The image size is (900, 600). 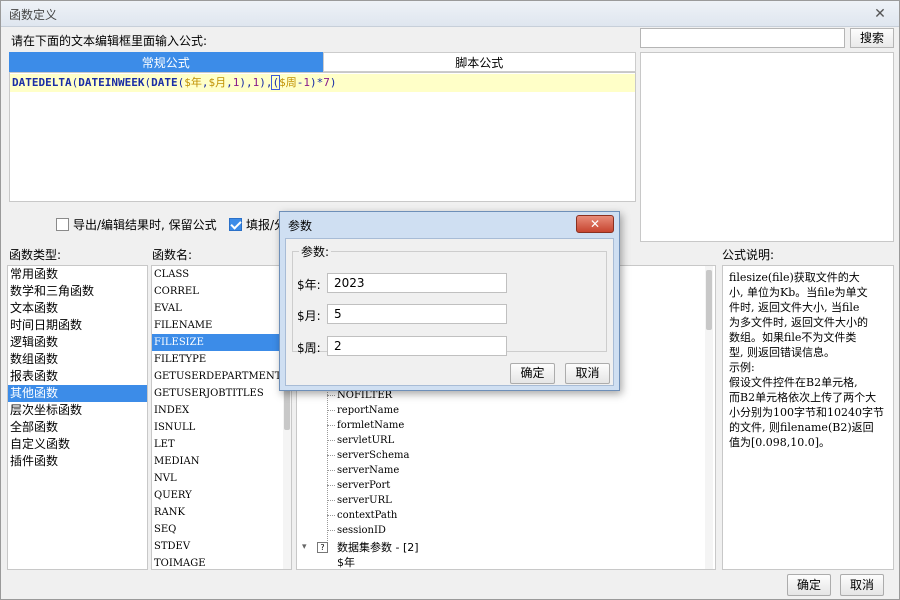 What do you see at coordinates (33, 15) in the screenshot?
I see `window-title: 函数定义` at bounding box center [33, 15].